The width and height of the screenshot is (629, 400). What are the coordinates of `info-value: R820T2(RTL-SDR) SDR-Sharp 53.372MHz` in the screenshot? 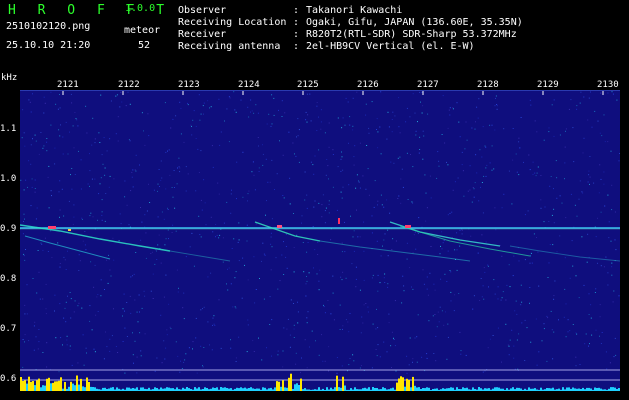 It's located at (411, 34).